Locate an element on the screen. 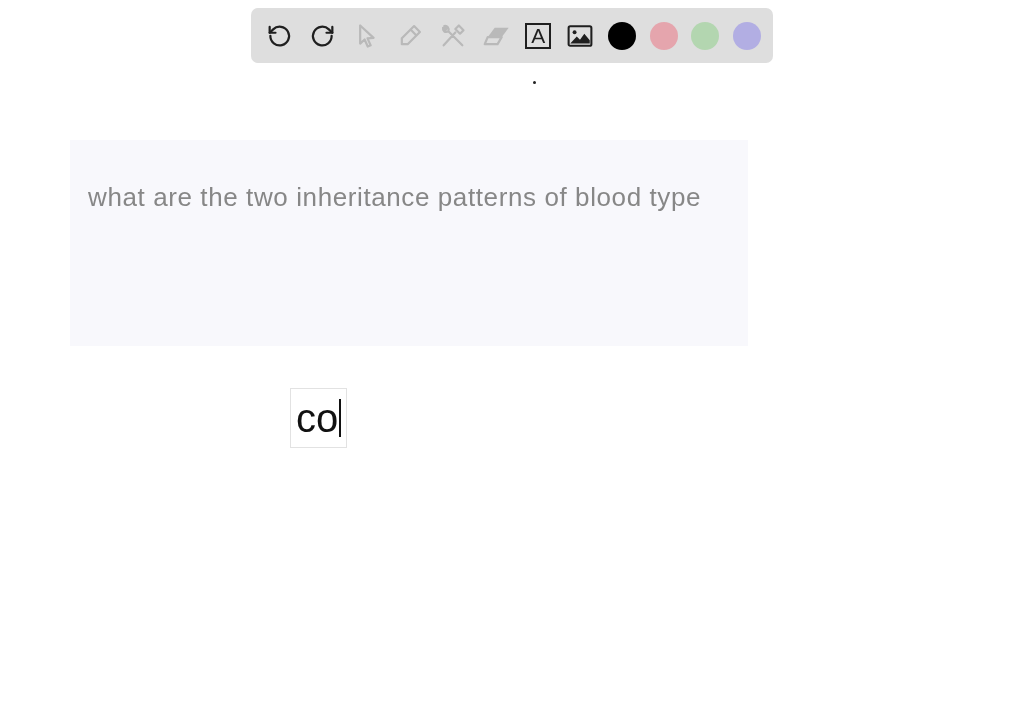 The height and width of the screenshot is (724, 1024). question-text: what are the two inheritance patterns of blood type is located at coordinates (395, 197).